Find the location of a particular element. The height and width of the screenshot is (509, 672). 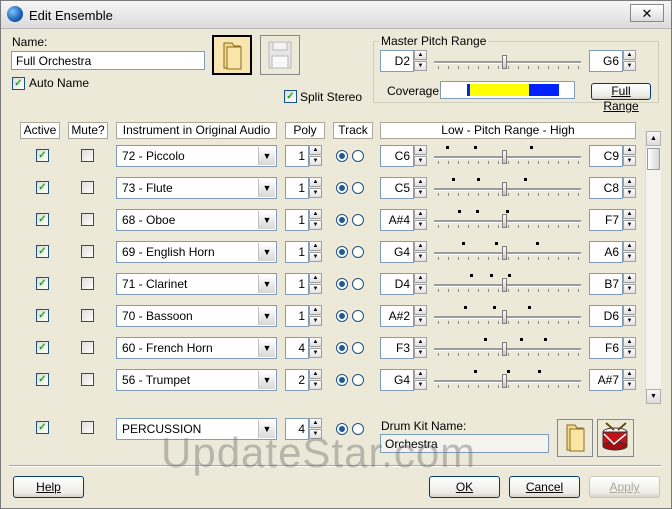

master-low-spinner: D2 ▲ ▼ is located at coordinates (404, 61).